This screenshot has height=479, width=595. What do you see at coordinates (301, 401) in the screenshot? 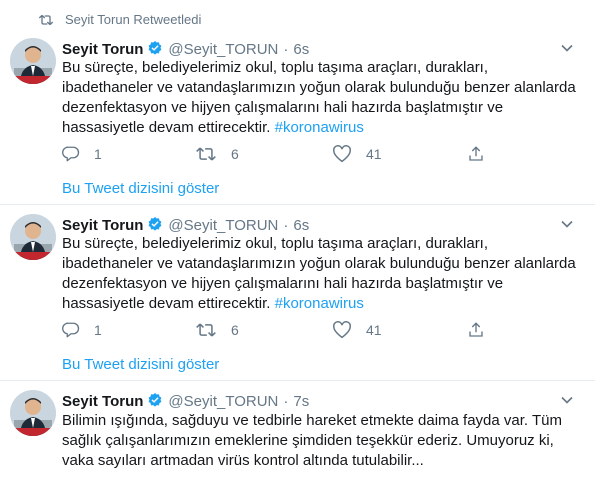
I see `timestamp: 7s` at bounding box center [301, 401].